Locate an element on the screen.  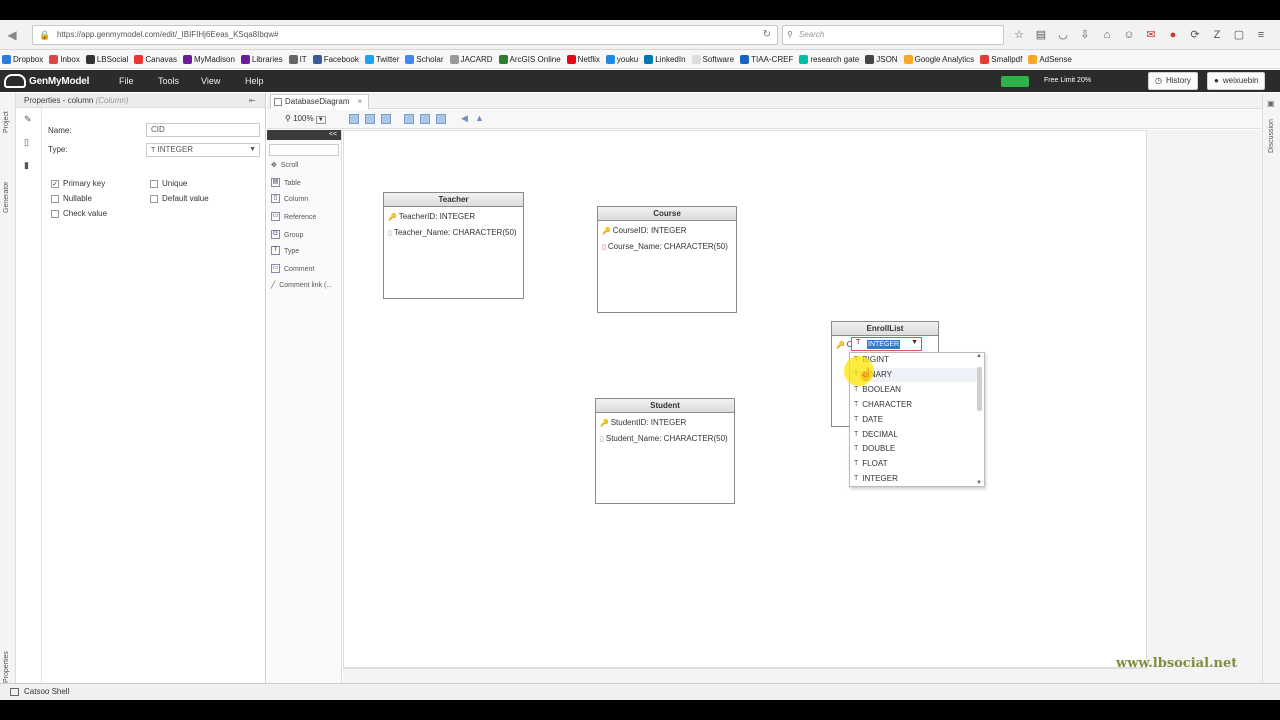
bookmark-item: TIAA-CREF is located at coordinates (766, 59).